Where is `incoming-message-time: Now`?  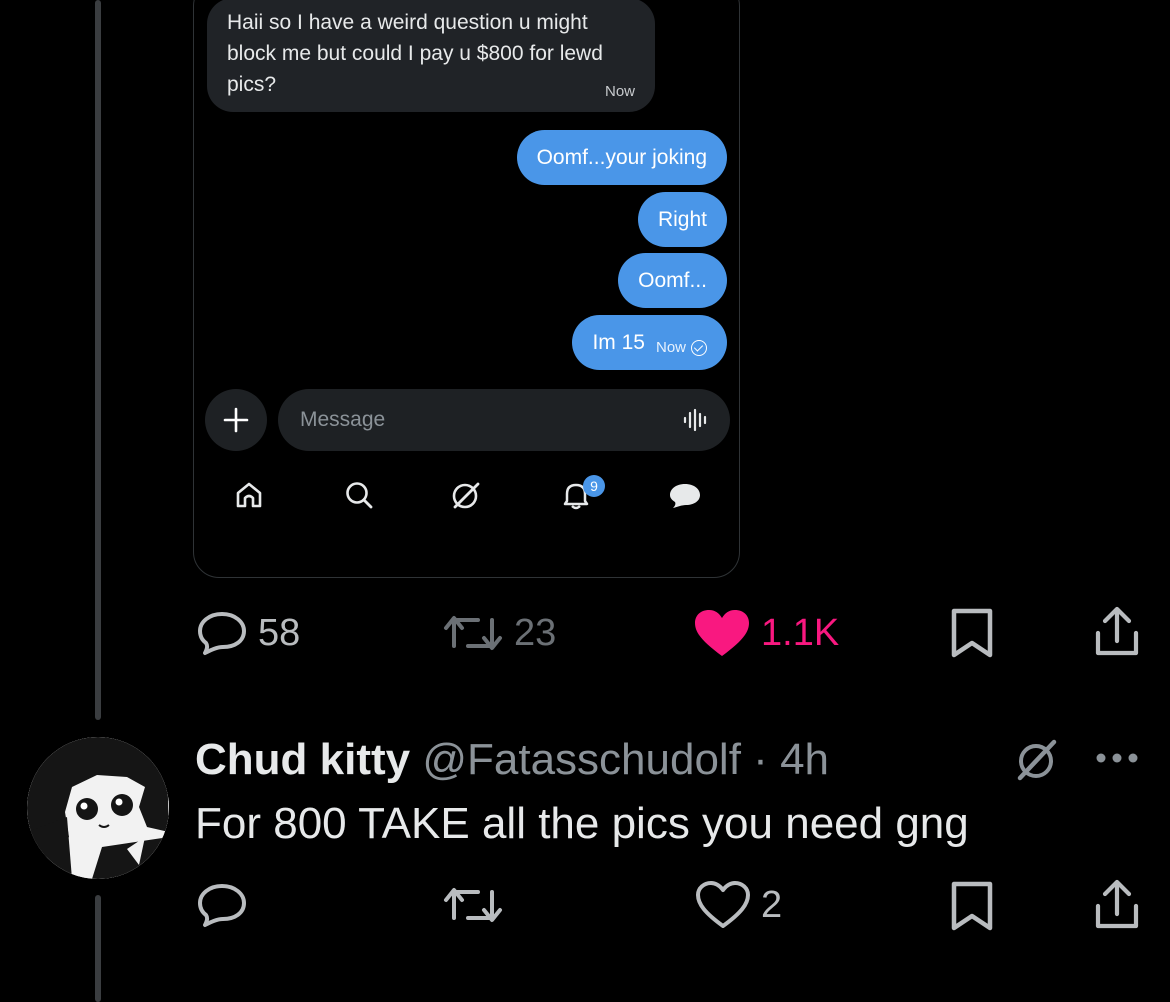
incoming-message-time: Now is located at coordinates (619, 91).